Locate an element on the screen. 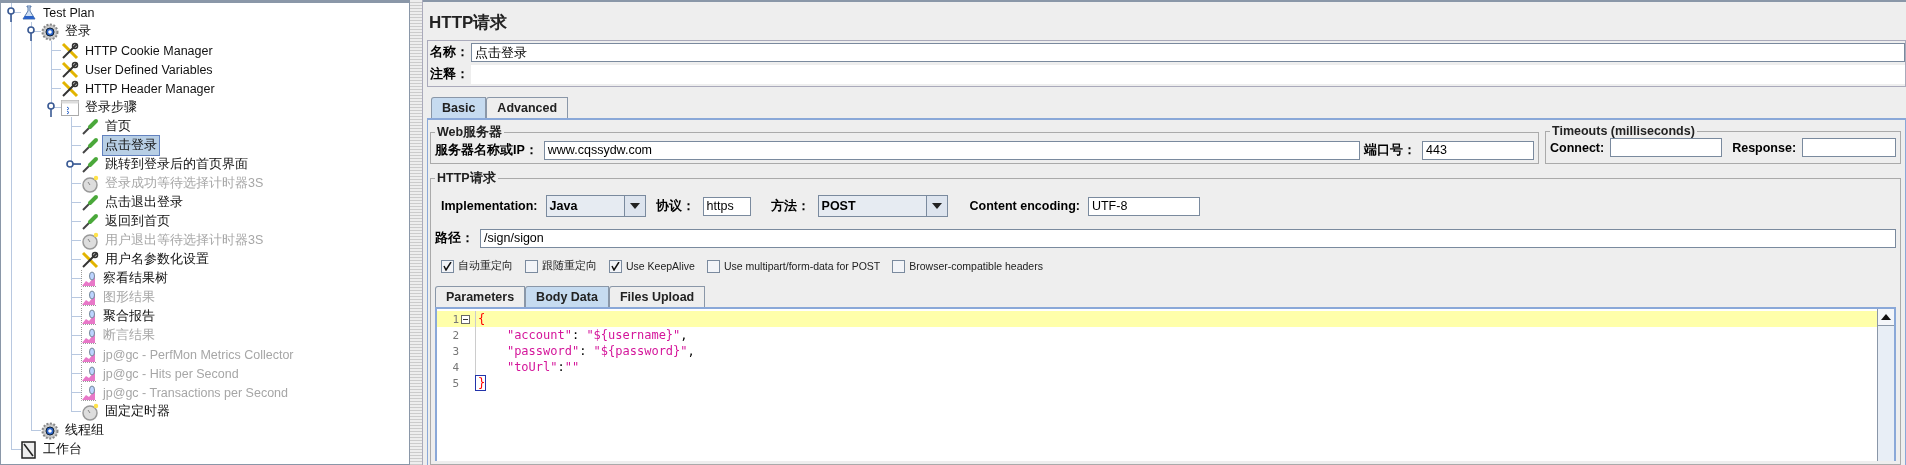  section-title: Web服务器 is located at coordinates (470, 132).